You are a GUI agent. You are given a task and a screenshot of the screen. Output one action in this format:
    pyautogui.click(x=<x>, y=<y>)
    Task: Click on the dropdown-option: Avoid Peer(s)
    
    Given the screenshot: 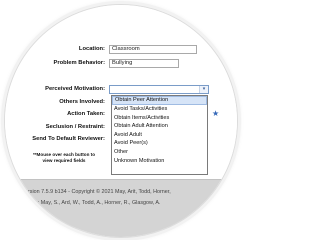 What is the action you would take?
    pyautogui.click(x=159, y=143)
    